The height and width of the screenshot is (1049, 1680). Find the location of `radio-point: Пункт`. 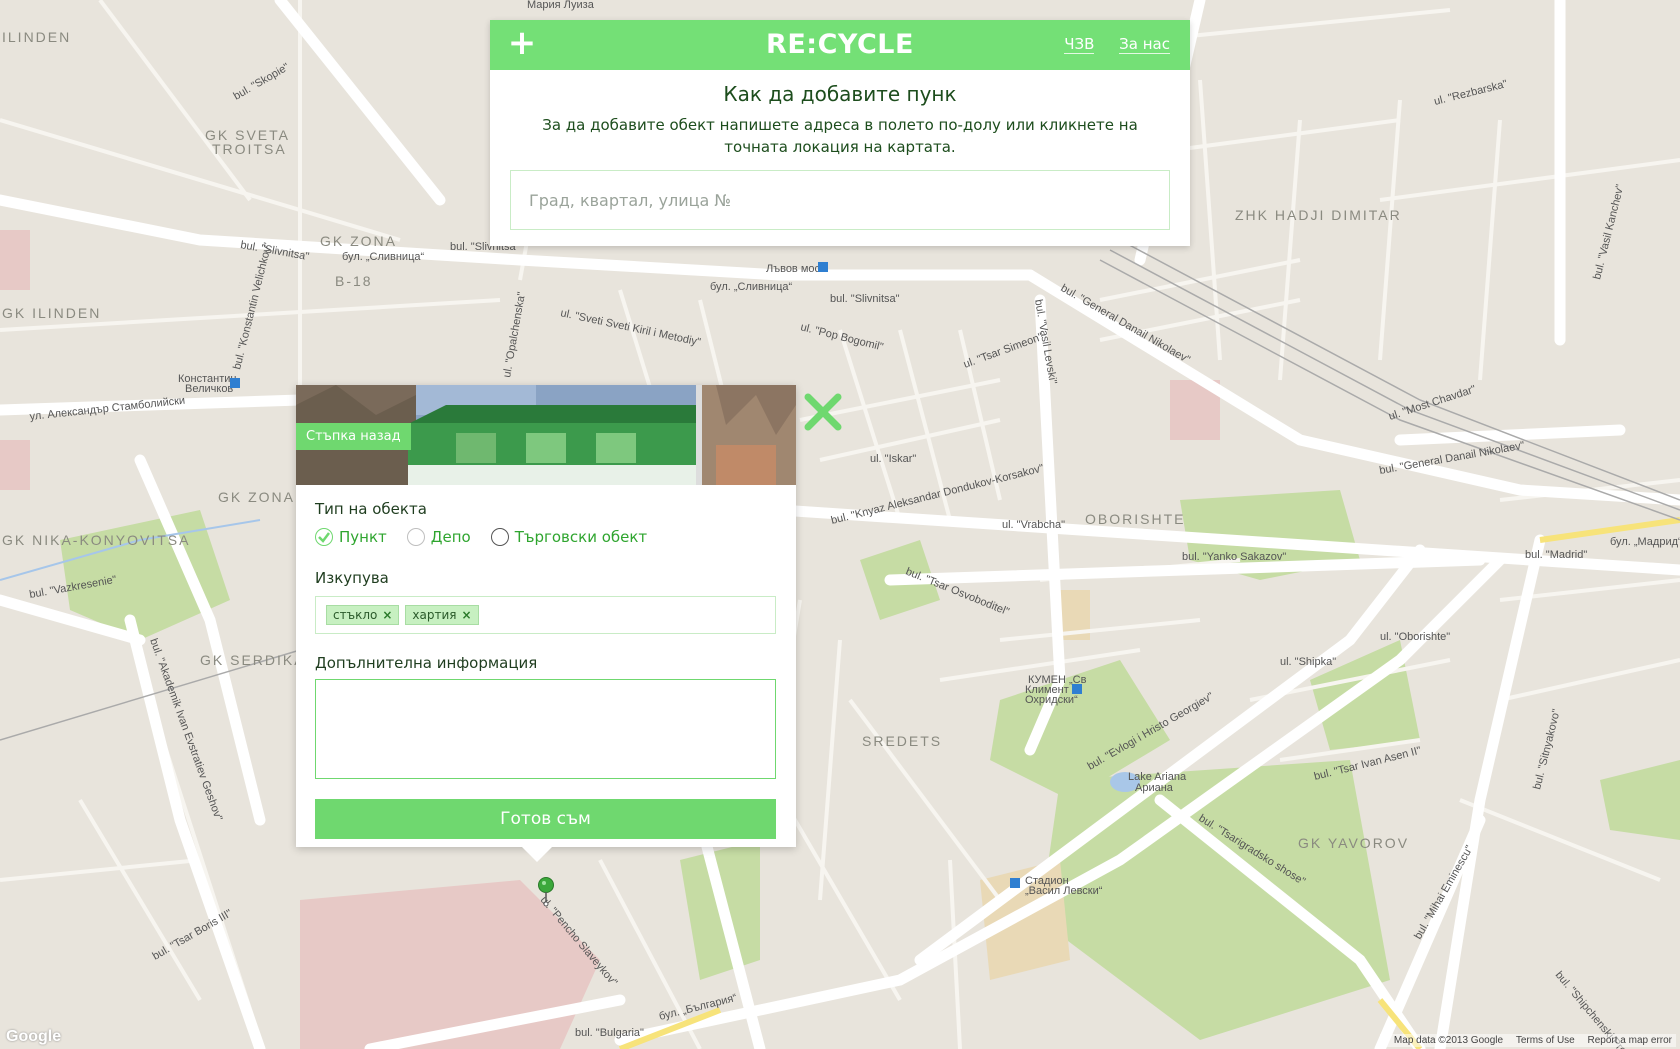

radio-point: Пункт is located at coordinates (351, 537).